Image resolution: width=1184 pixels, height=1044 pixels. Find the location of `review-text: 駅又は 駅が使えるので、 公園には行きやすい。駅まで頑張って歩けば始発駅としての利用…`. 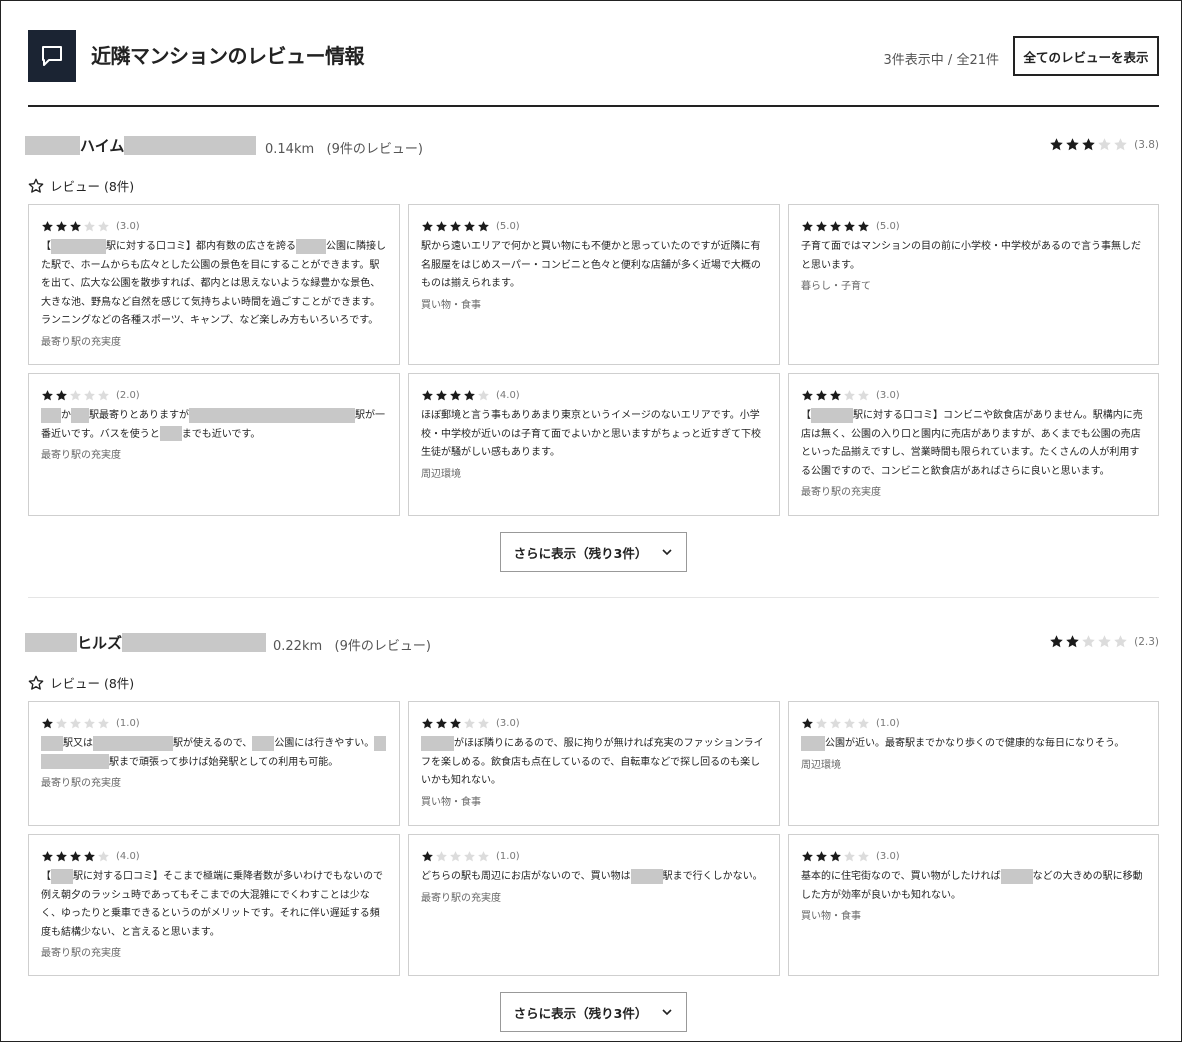

review-text: 駅又は 駅が使えるので、 公園には行きやすい。駅まで頑張って歩けば始発駅としての利用… is located at coordinates (214, 753).